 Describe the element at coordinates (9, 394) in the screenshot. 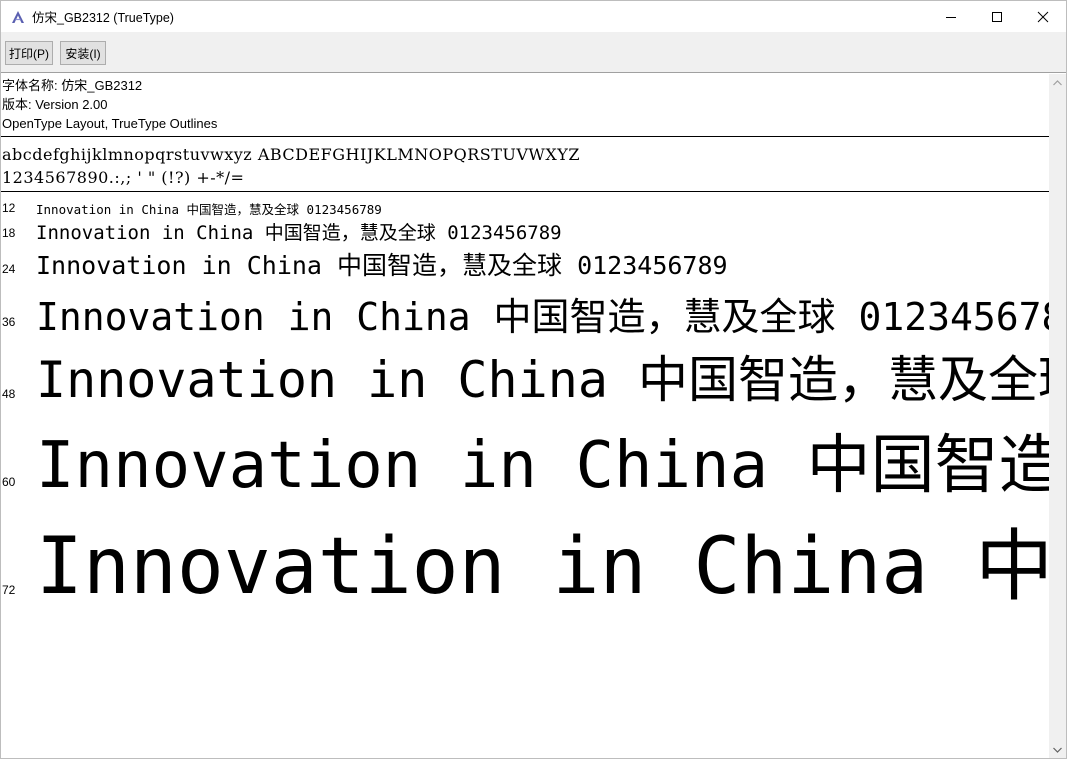

I see `size-label: 48` at that location.